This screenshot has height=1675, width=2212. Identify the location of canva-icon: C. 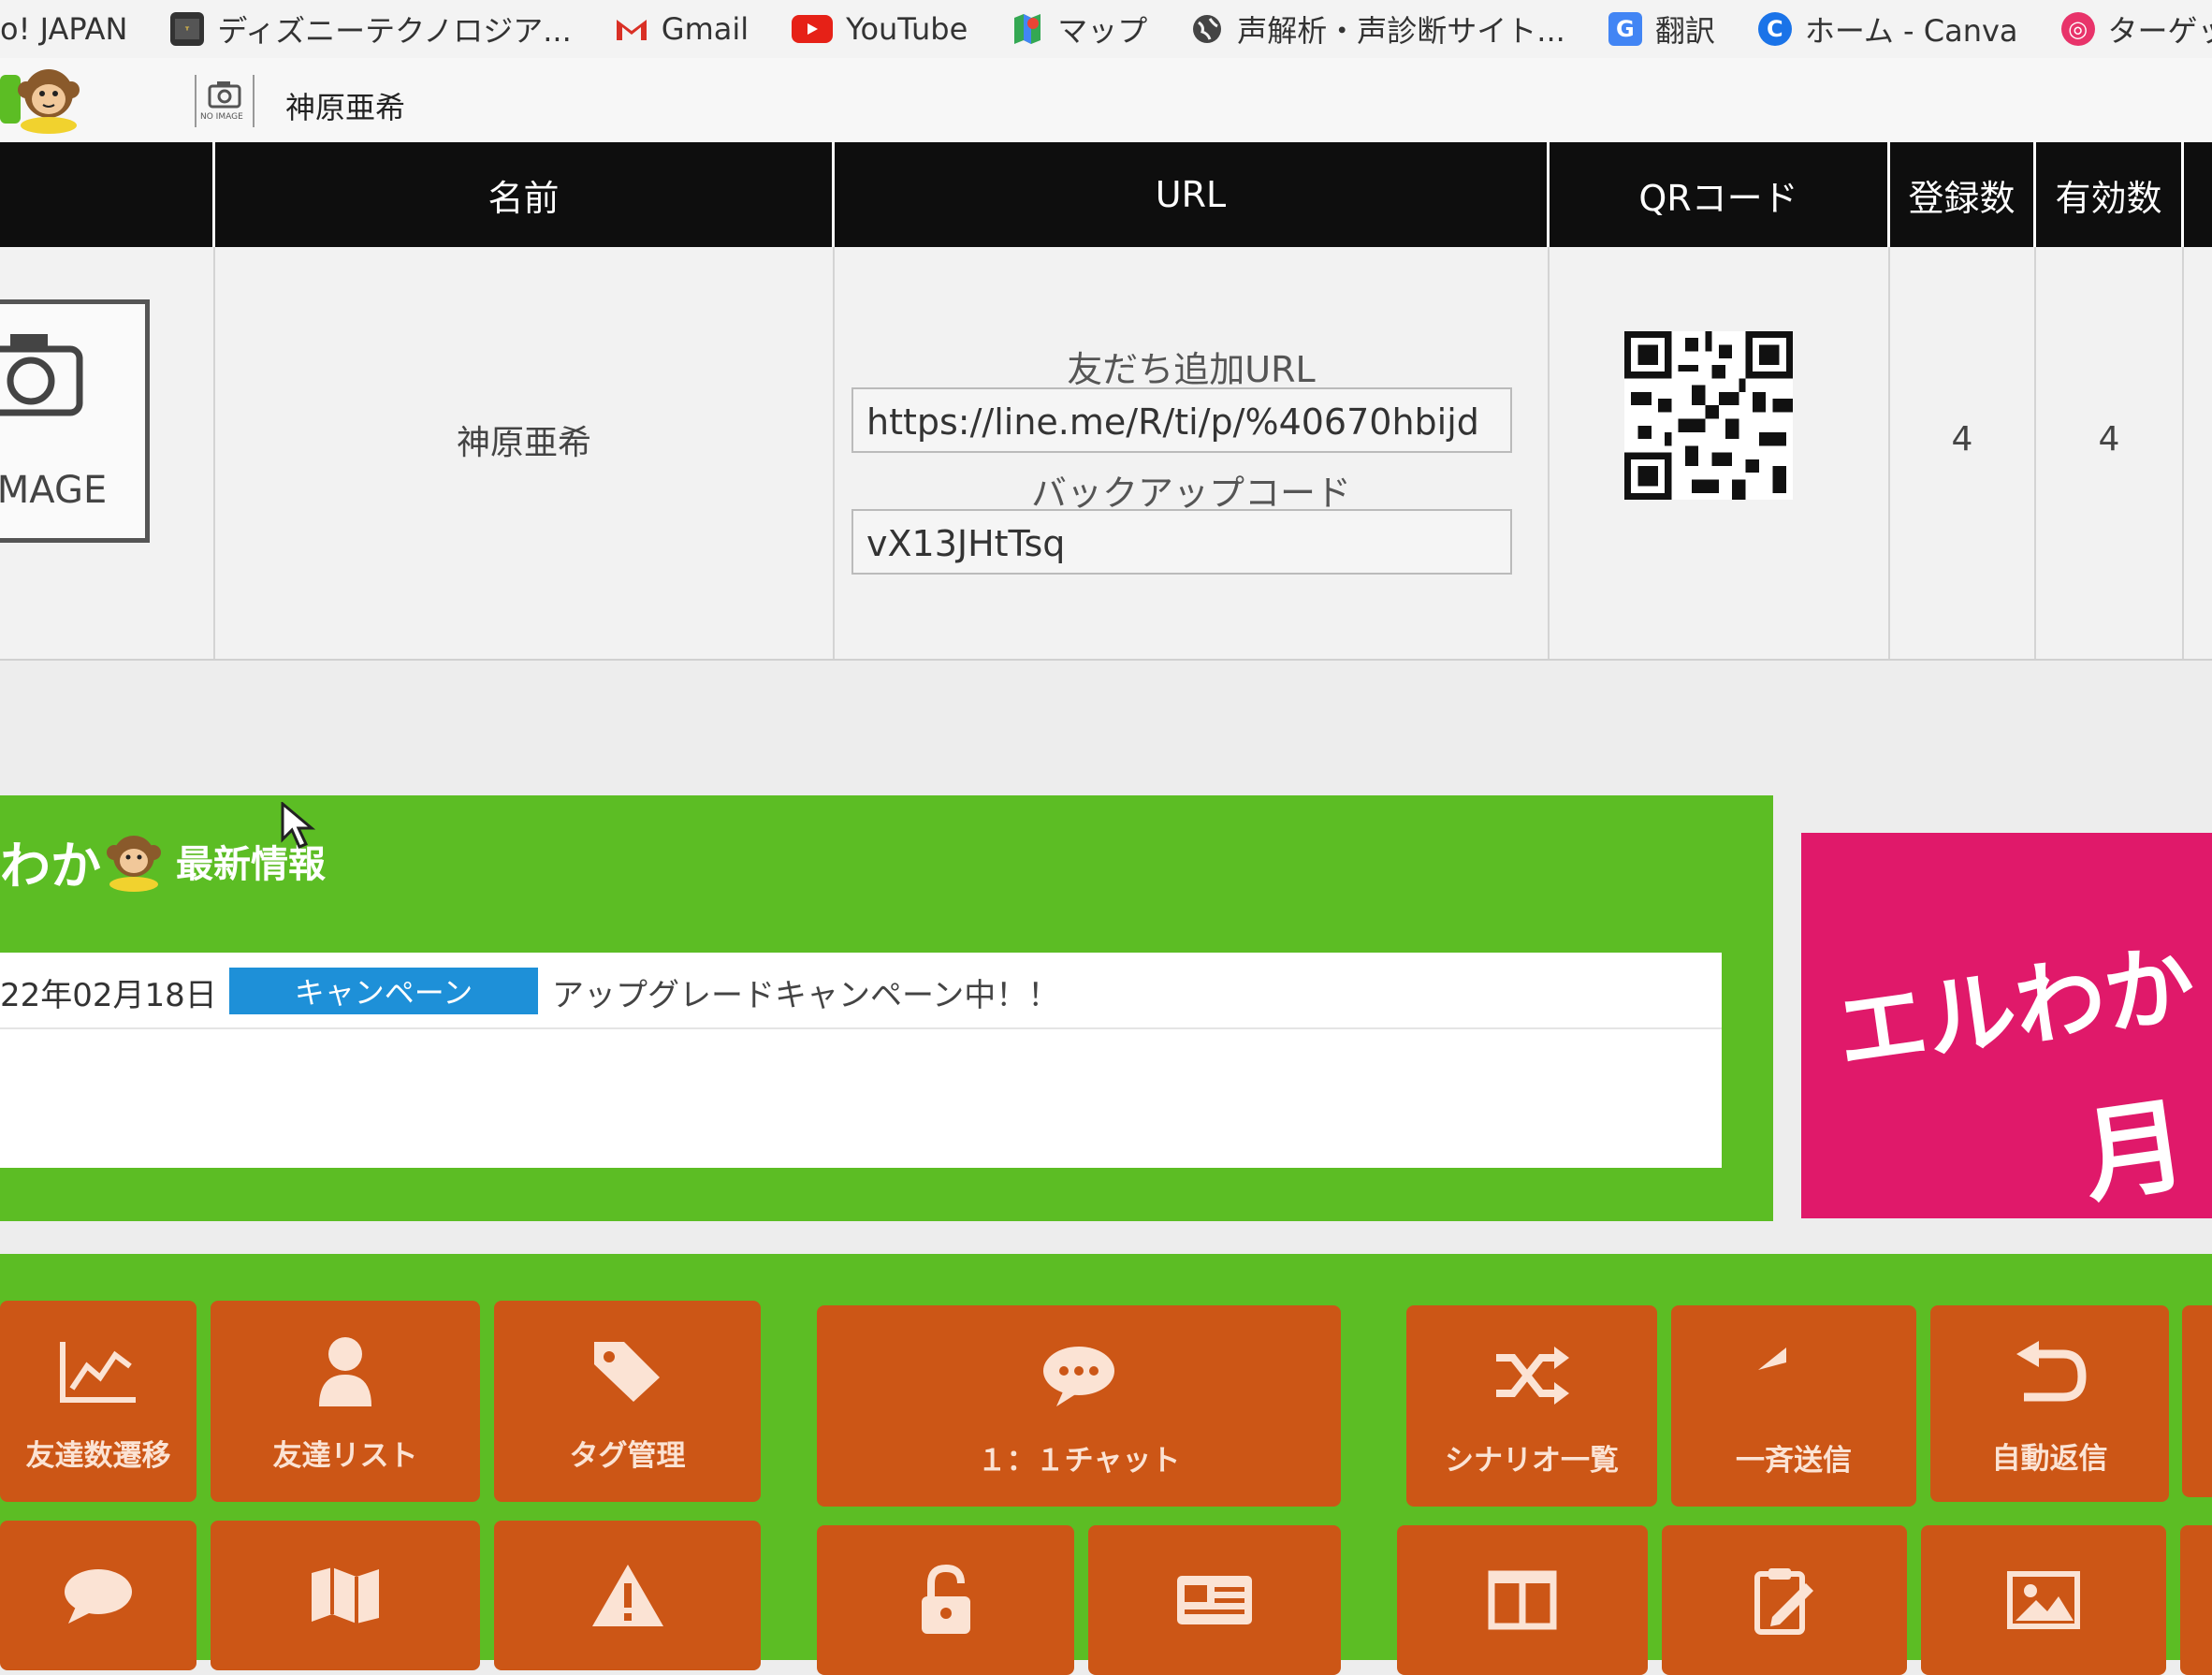
(1774, 29).